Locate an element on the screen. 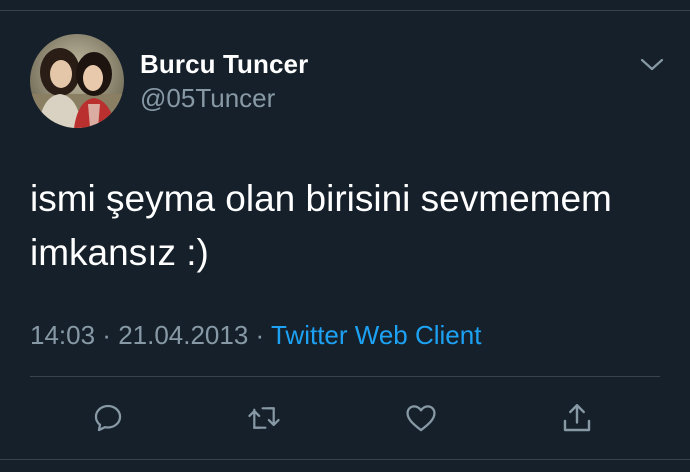 Image resolution: width=690 pixels, height=472 pixels. retweet-button is located at coordinates (264, 418).